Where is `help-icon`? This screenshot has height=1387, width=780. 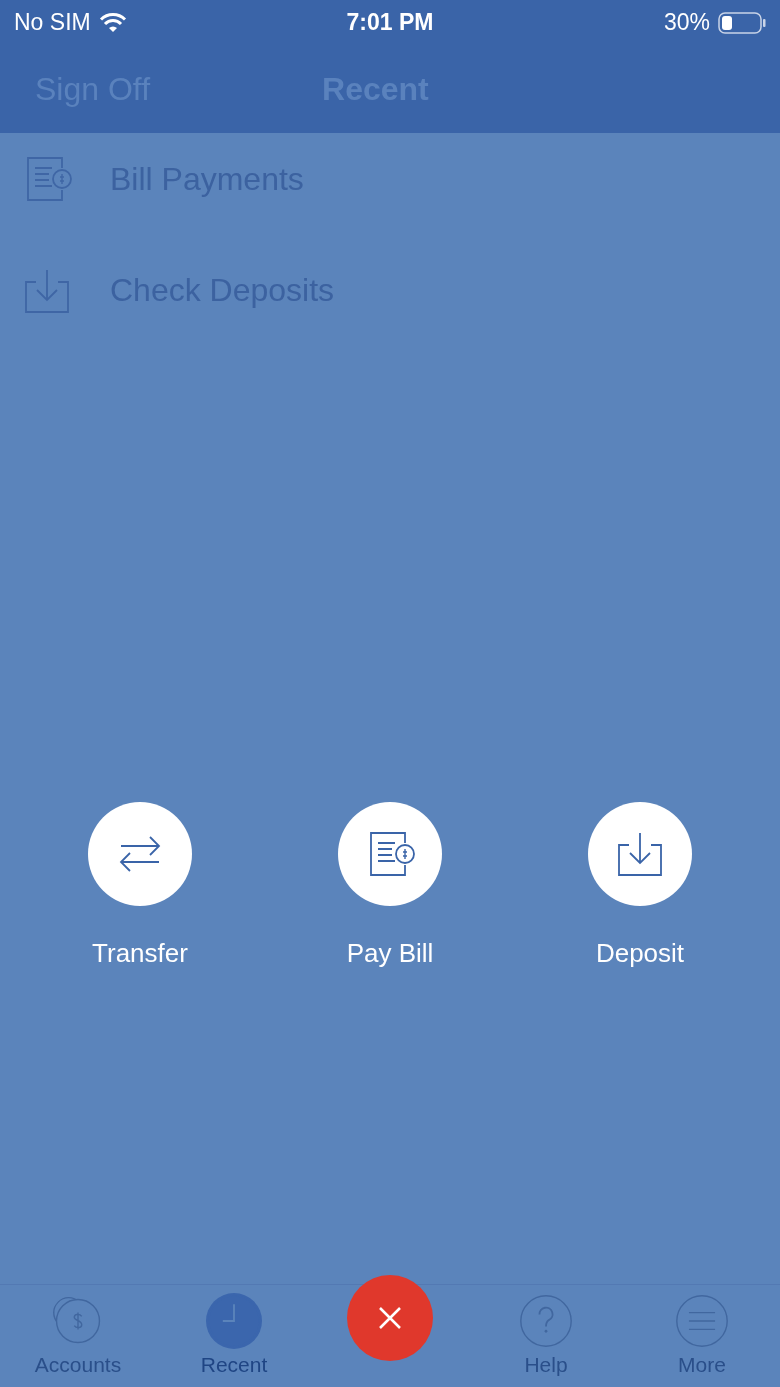 help-icon is located at coordinates (546, 1321).